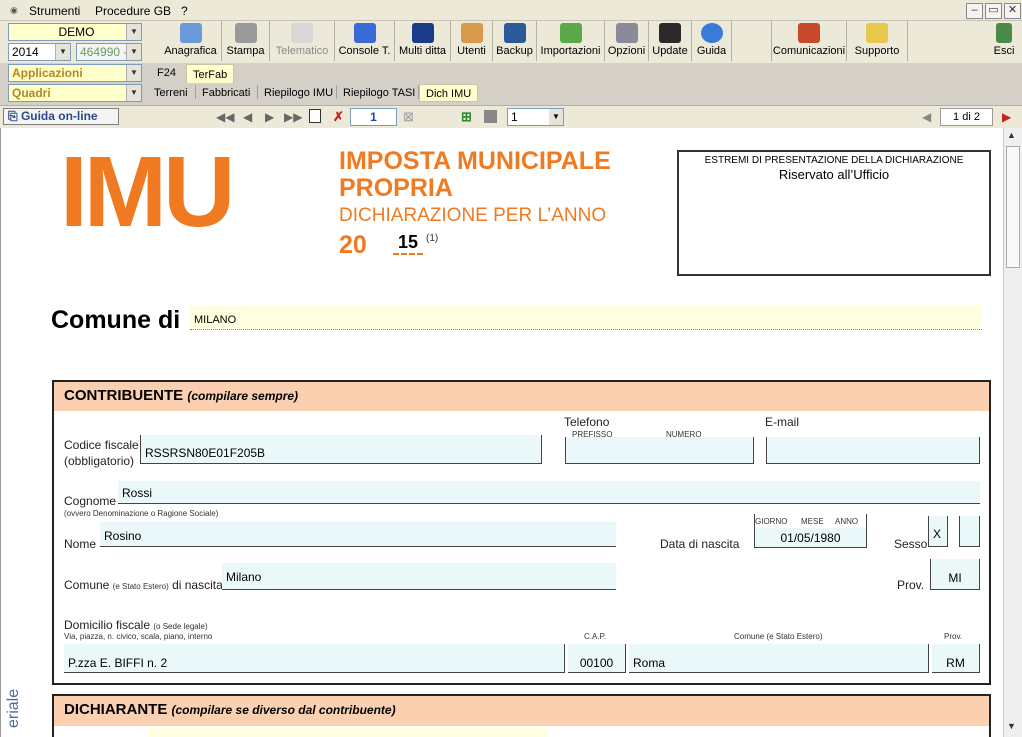 The width and height of the screenshot is (1022, 737). I want to click on office-subtitle: Riservato all’Ufficio, so click(834, 174).